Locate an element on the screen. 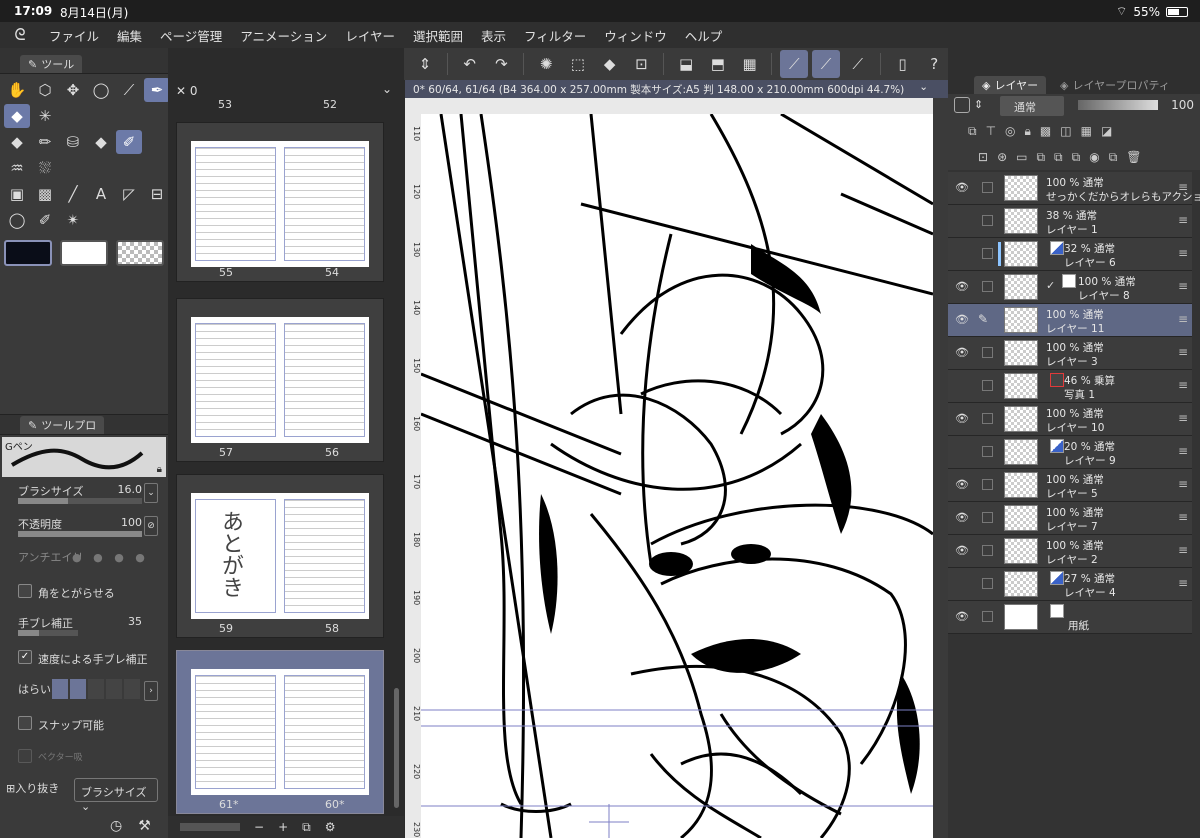  hand-icon: ✋ is located at coordinates (17, 90).